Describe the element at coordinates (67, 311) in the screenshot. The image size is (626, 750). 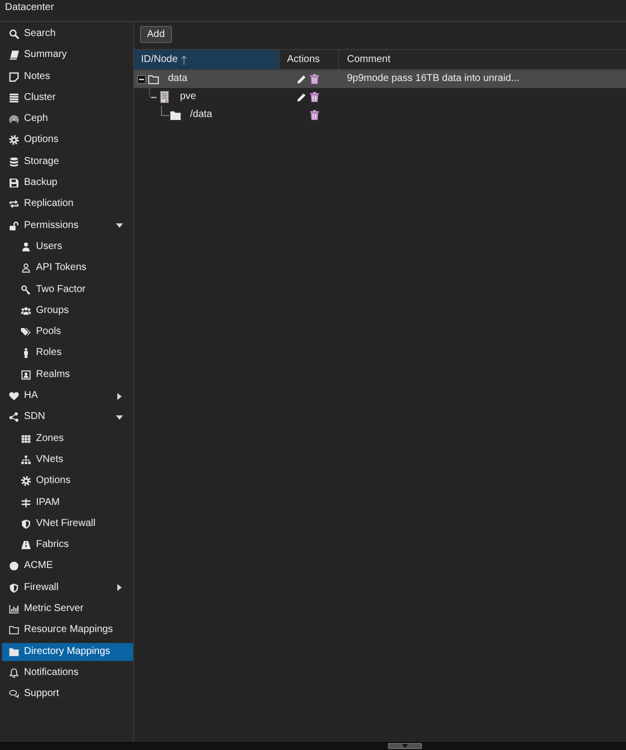
I see `sidebar-item: Groups` at that location.